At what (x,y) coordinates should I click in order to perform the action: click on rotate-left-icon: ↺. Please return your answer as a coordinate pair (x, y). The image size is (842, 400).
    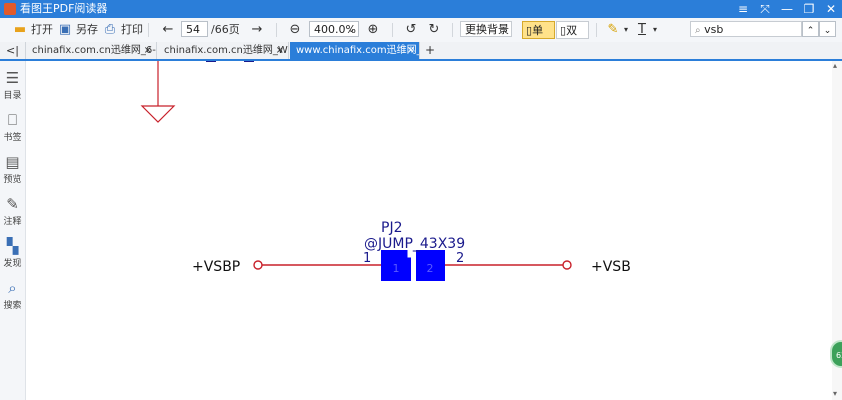
    Looking at the image, I should click on (411, 29).